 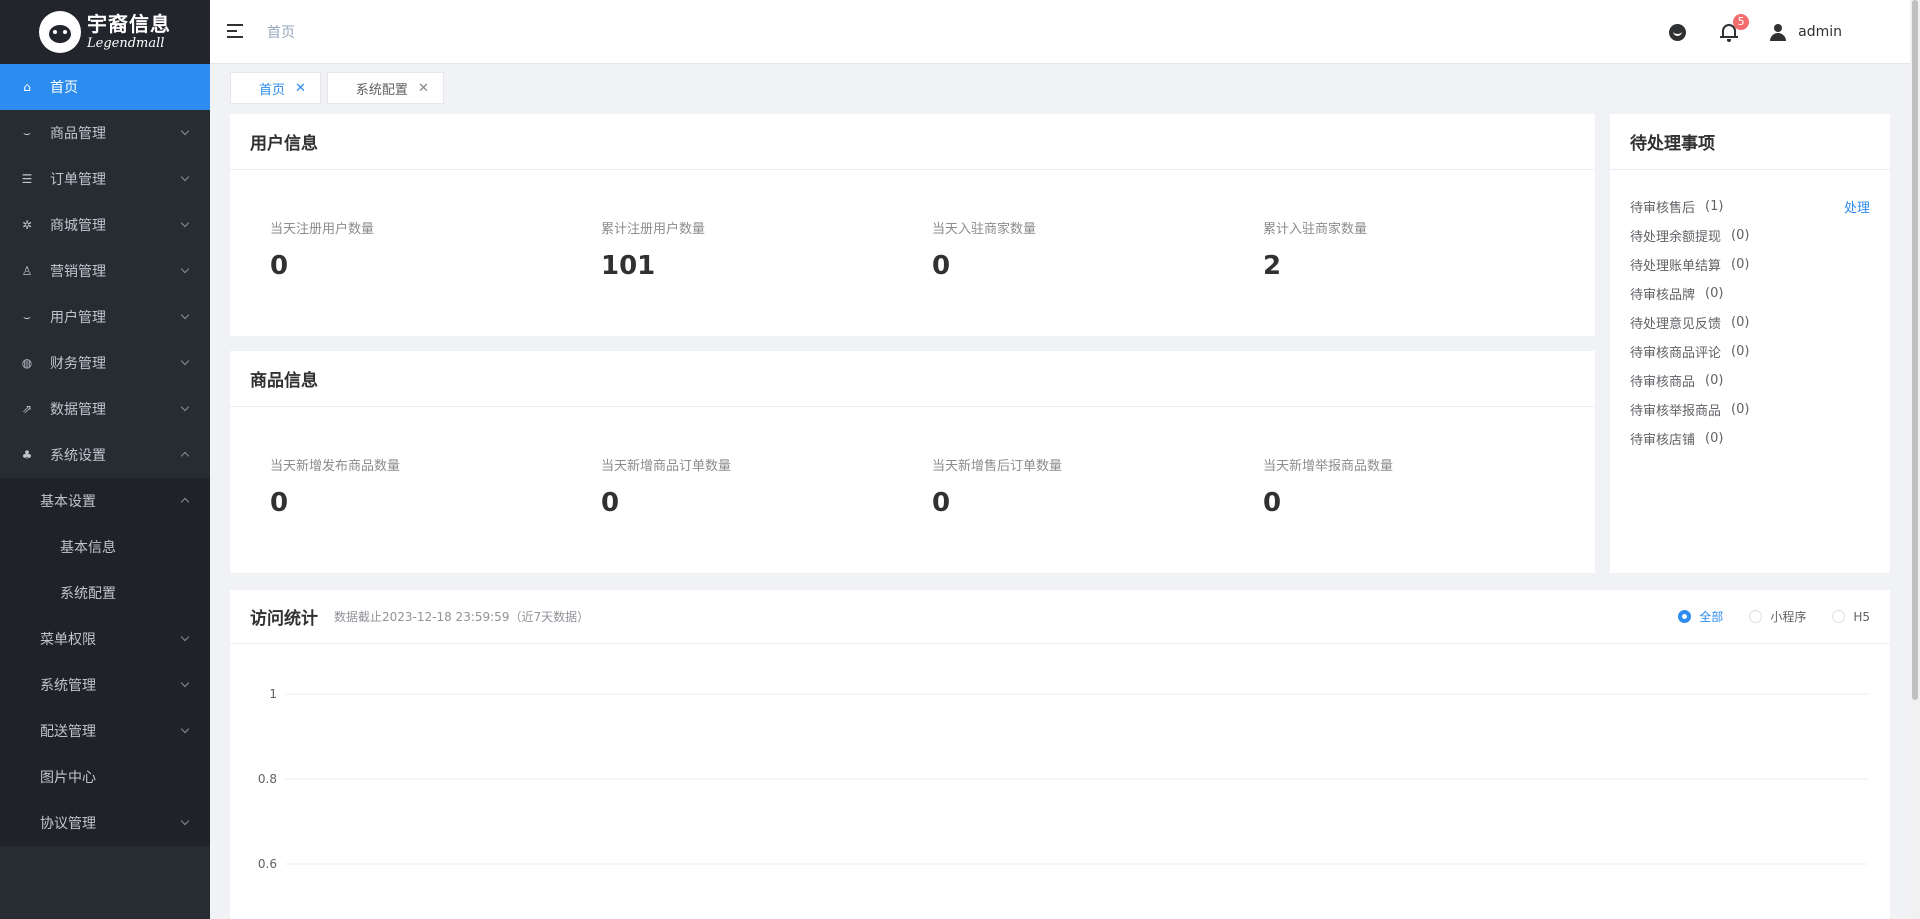 What do you see at coordinates (653, 229) in the screenshot?
I see `stat-label: 累计注册用户数量` at bounding box center [653, 229].